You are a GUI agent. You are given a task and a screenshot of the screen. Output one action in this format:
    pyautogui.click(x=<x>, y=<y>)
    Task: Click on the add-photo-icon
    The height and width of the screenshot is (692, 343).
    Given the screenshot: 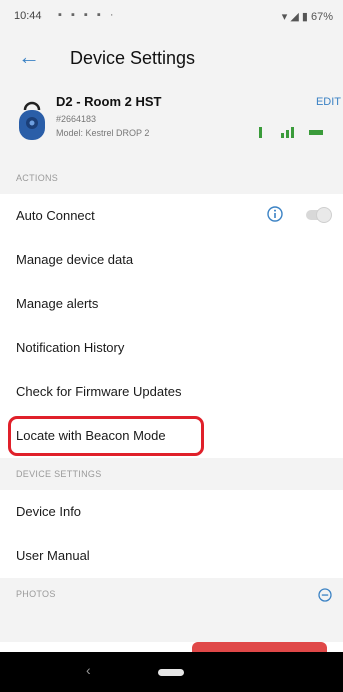 What is the action you would take?
    pyautogui.click(x=325, y=595)
    